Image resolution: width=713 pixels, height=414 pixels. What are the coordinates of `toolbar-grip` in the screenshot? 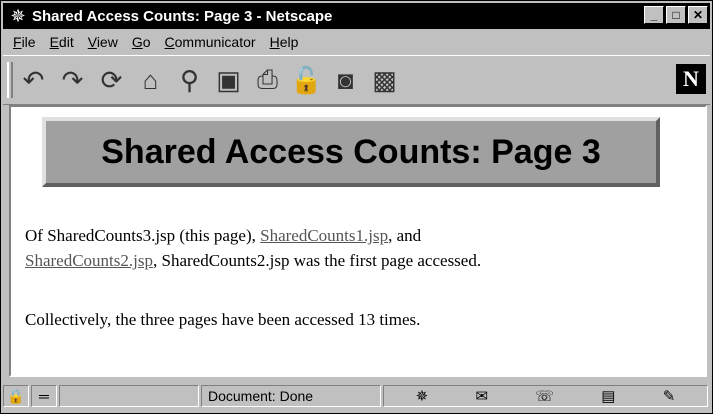 It's located at (10, 80).